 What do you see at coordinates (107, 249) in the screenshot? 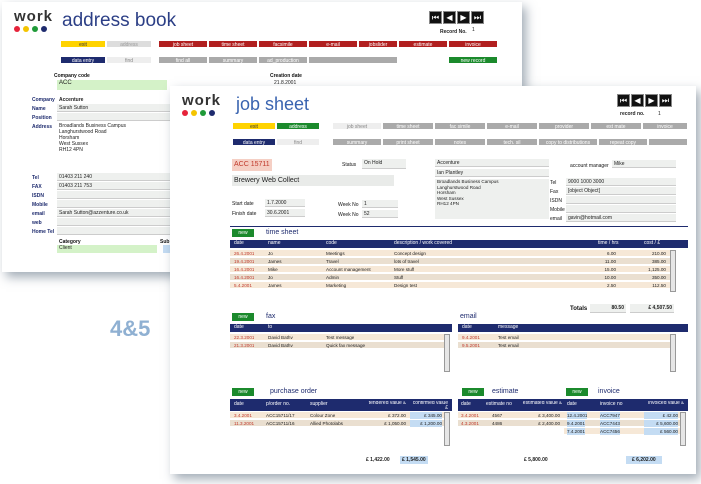
I see `category-field: Client` at bounding box center [107, 249].